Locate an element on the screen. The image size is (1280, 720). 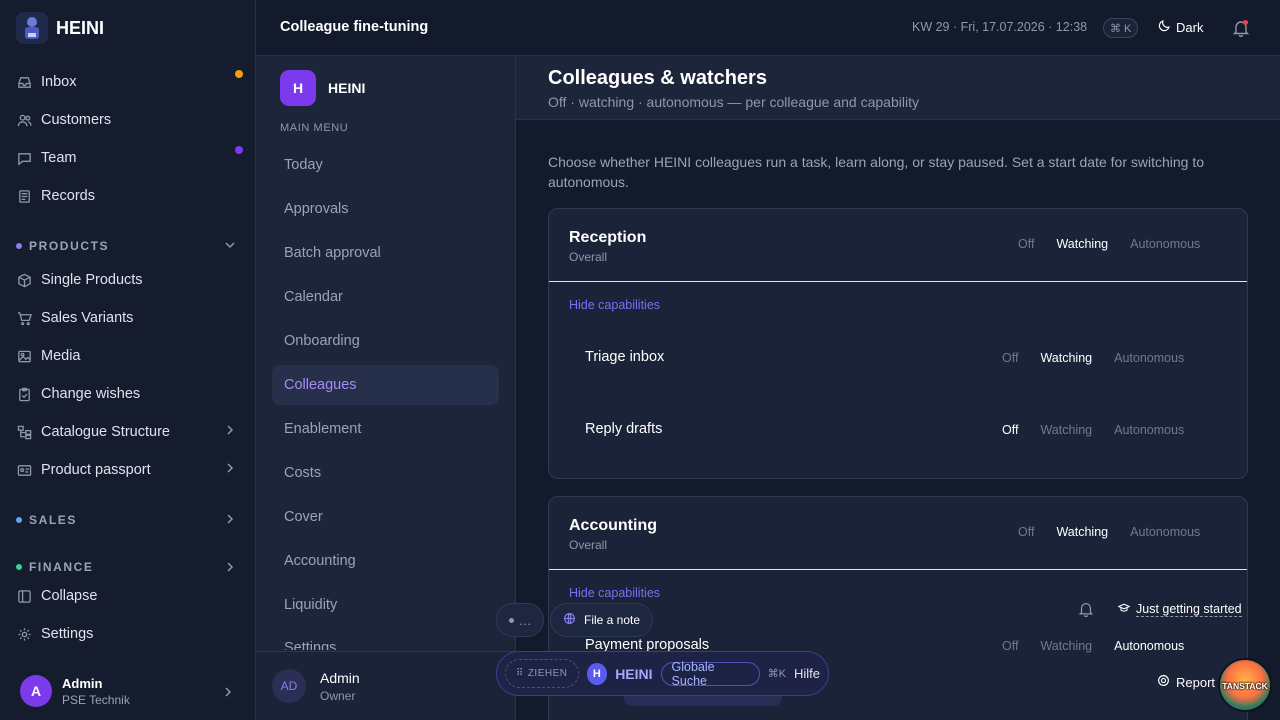
tanstack-logo-text: TANSTACK is located at coordinates (1245, 686).